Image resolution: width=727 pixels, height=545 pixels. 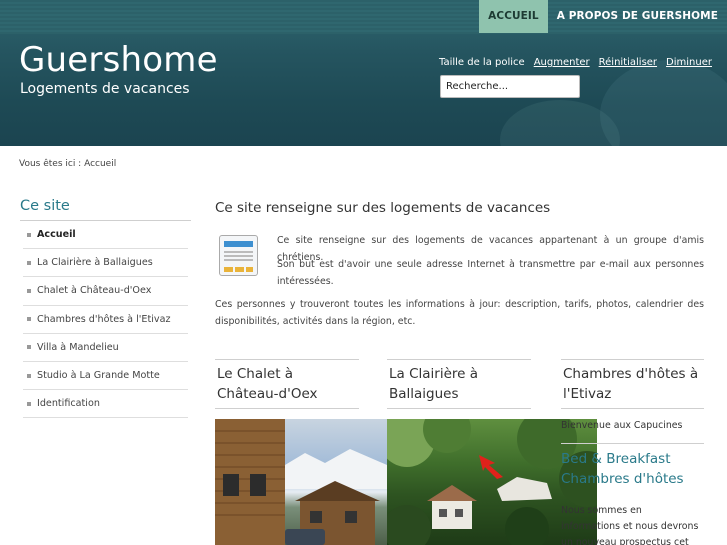 What do you see at coordinates (118, 60) in the screenshot?
I see `site-title: Guershome` at bounding box center [118, 60].